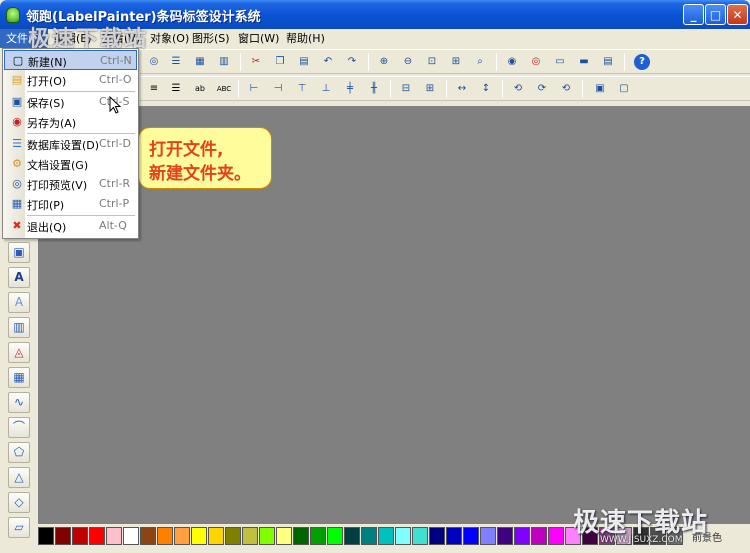 The image size is (750, 553). I want to click on diamond-tool-icon: ◇, so click(19, 502).